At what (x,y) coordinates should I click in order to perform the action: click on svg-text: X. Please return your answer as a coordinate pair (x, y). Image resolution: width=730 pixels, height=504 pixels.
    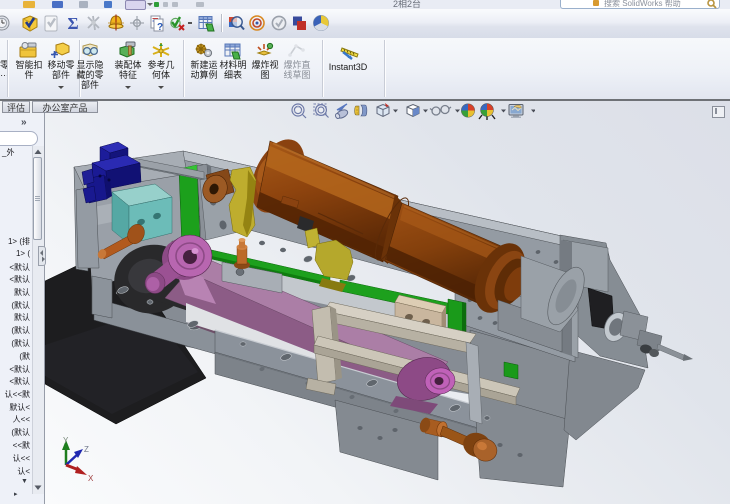
    Looking at the image, I should click on (91, 478).